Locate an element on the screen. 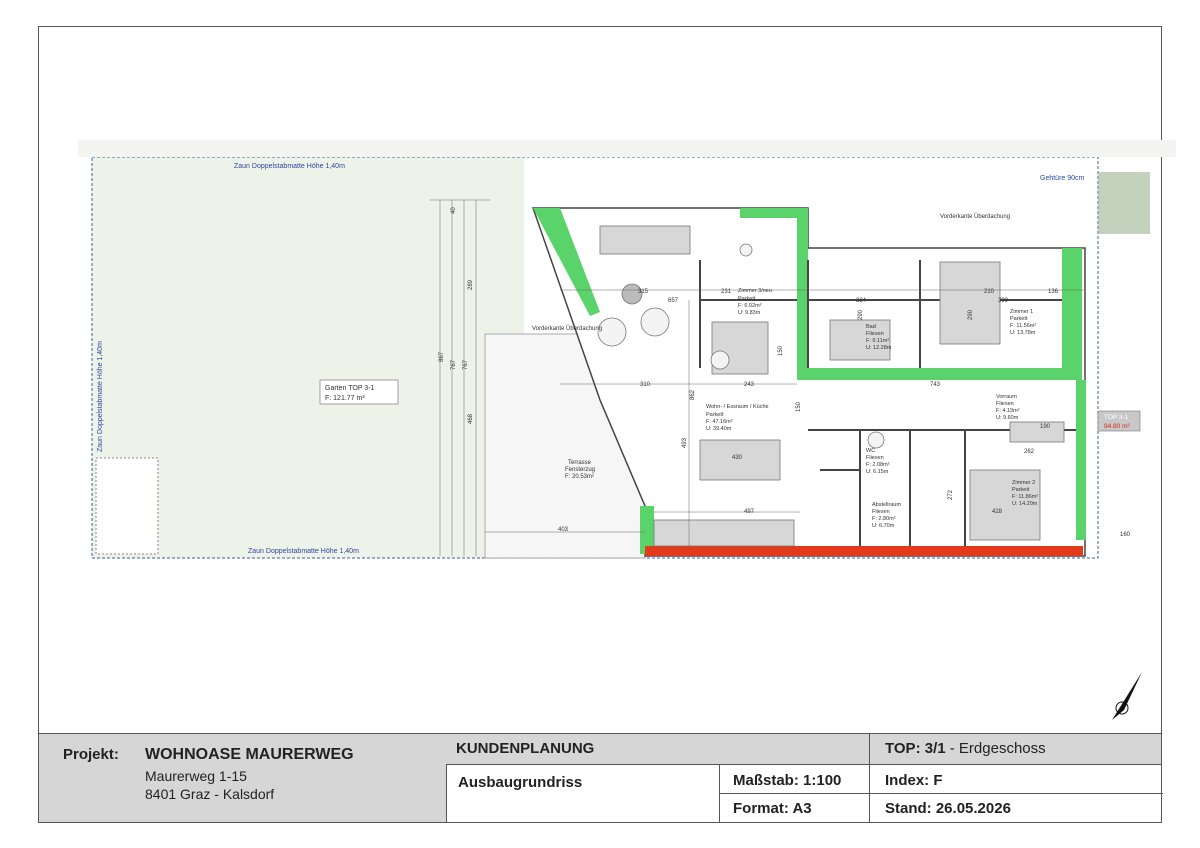 The width and height of the screenshot is (1200, 848). dim-text: 190 is located at coordinates (1045, 427).